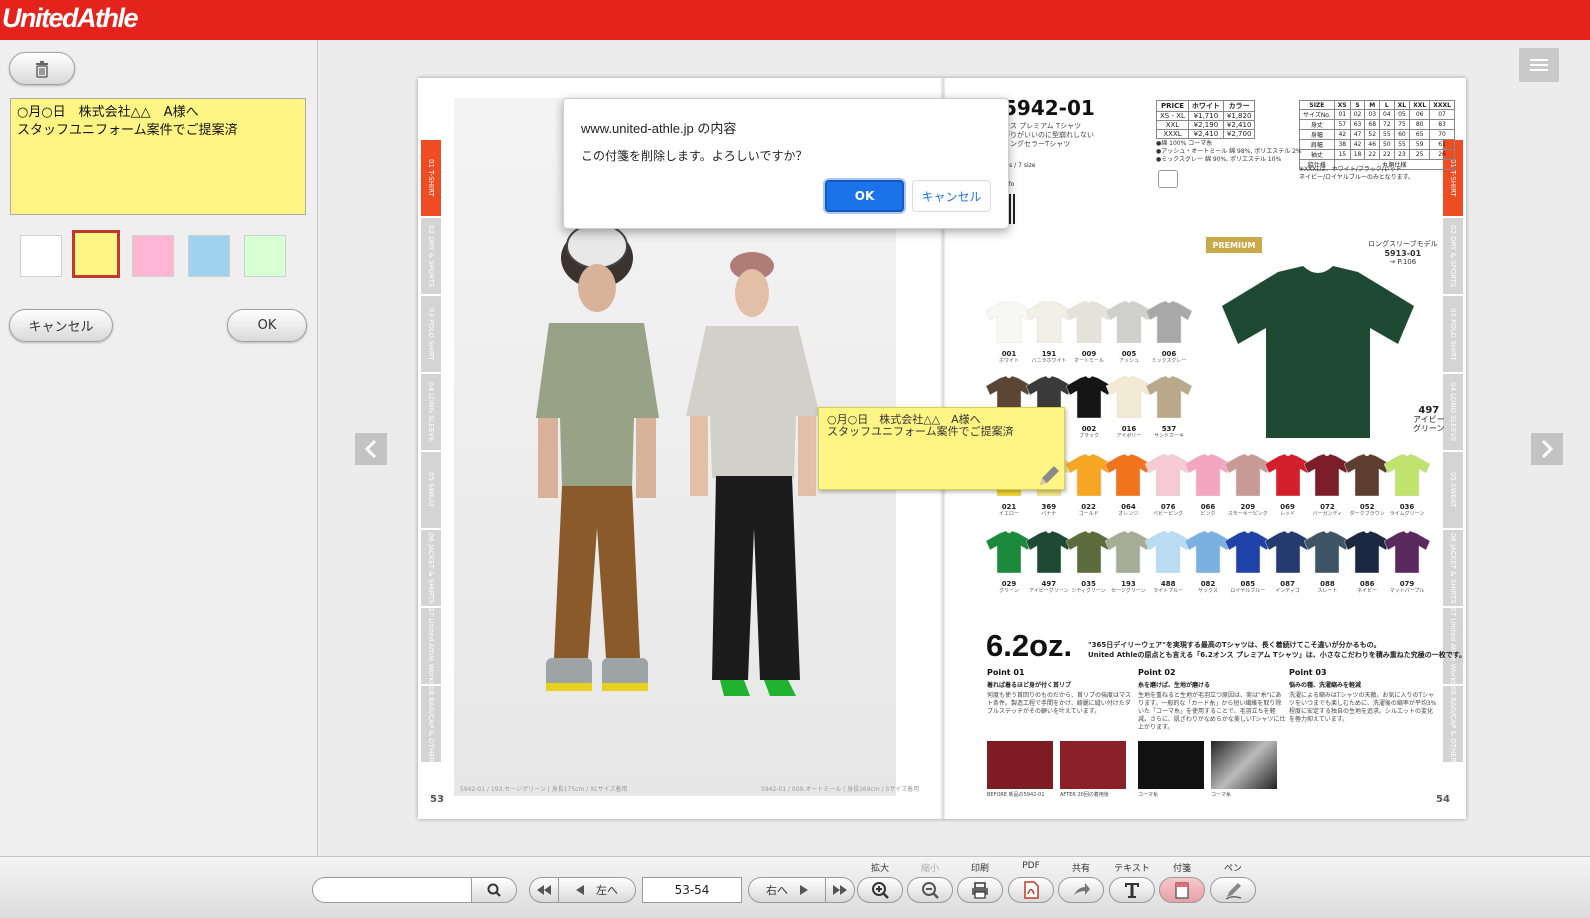 The image size is (1590, 918). I want to click on table-cell: 83, so click(1442, 124).